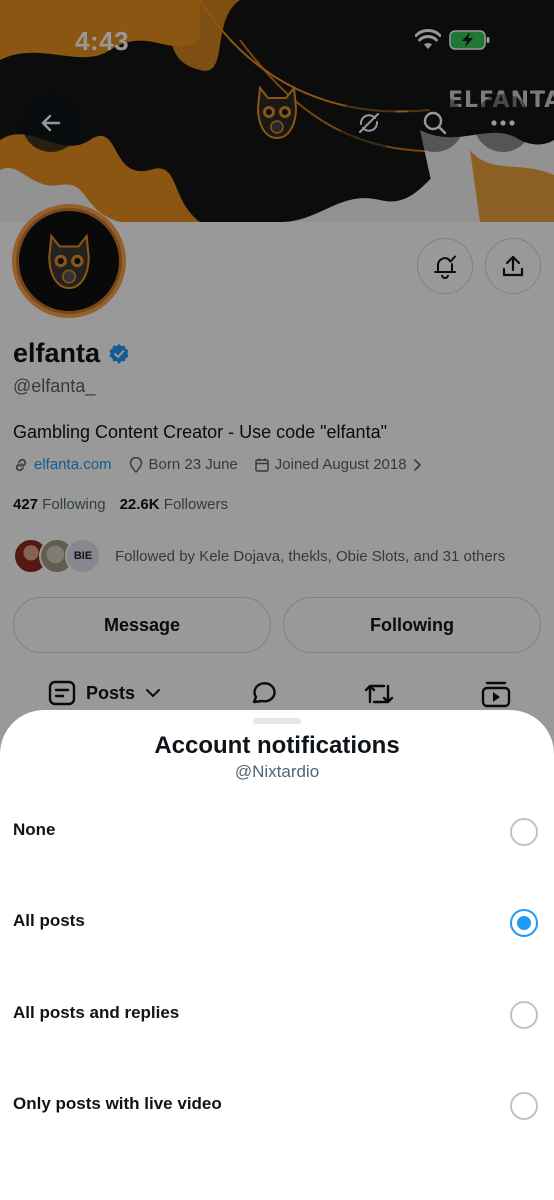  I want to click on option-label: Only posts with live video, so click(117, 1103).